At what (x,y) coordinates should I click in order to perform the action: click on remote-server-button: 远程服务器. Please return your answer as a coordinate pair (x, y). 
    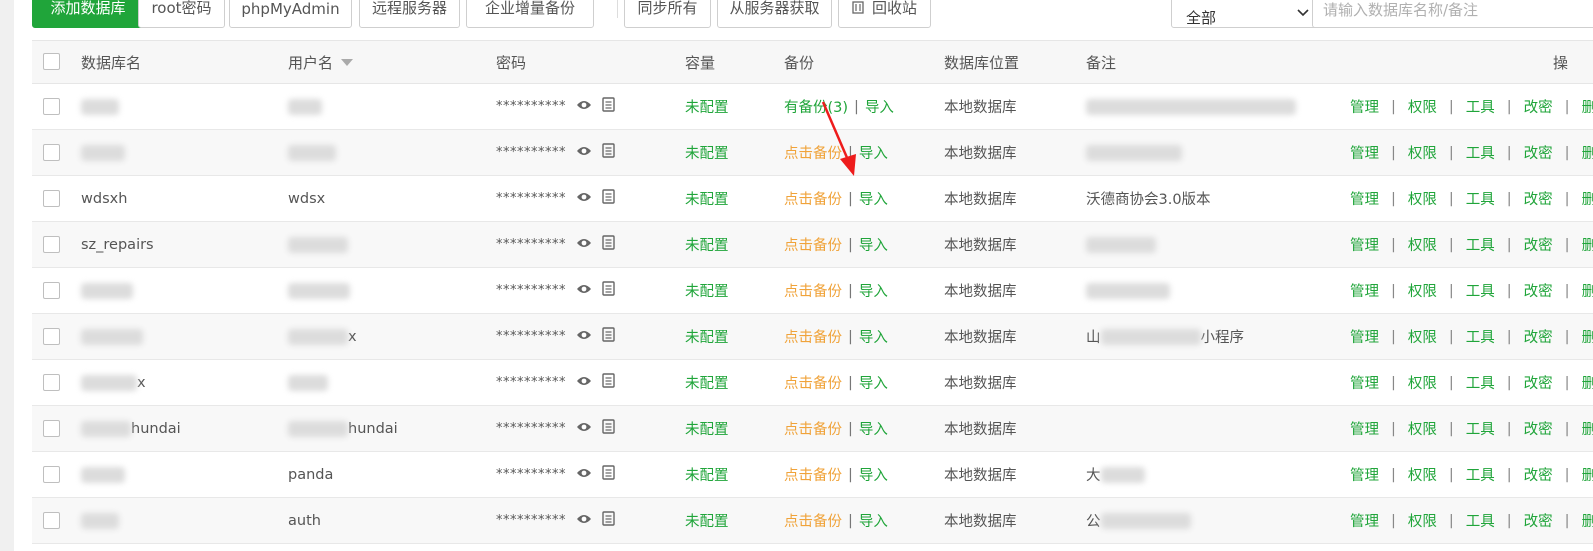
    Looking at the image, I should click on (409, 14).